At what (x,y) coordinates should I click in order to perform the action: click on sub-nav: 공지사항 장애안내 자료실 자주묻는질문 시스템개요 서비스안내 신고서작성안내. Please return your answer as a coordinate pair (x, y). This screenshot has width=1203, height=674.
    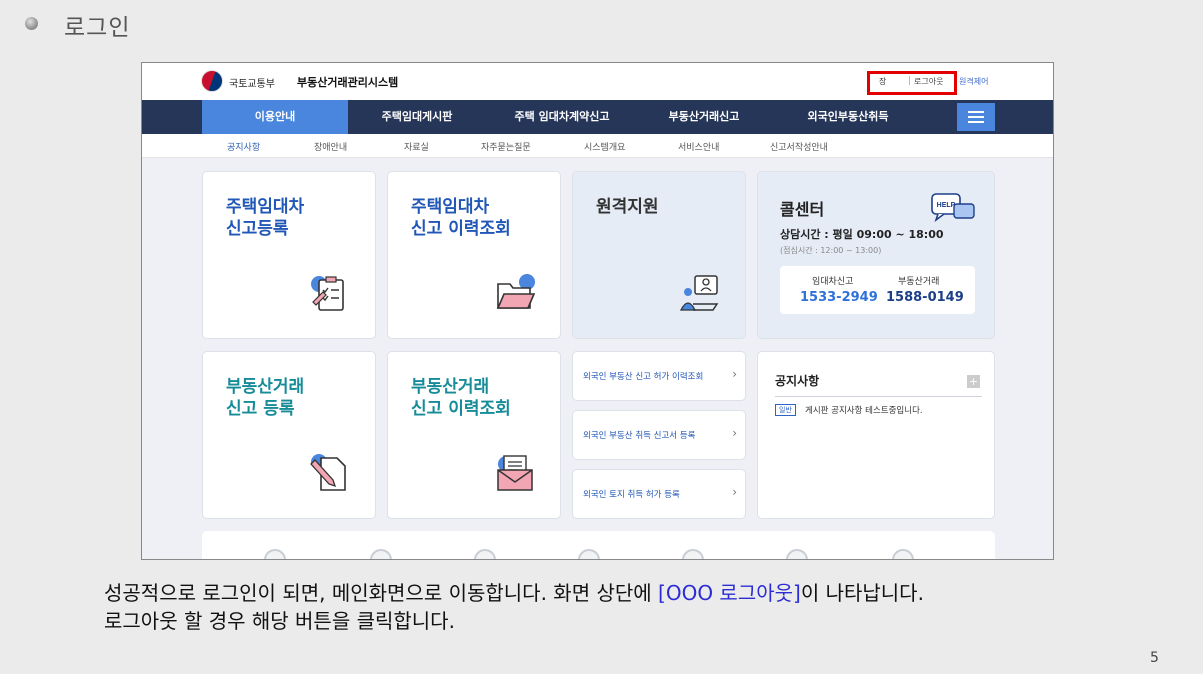
    Looking at the image, I should click on (597, 146).